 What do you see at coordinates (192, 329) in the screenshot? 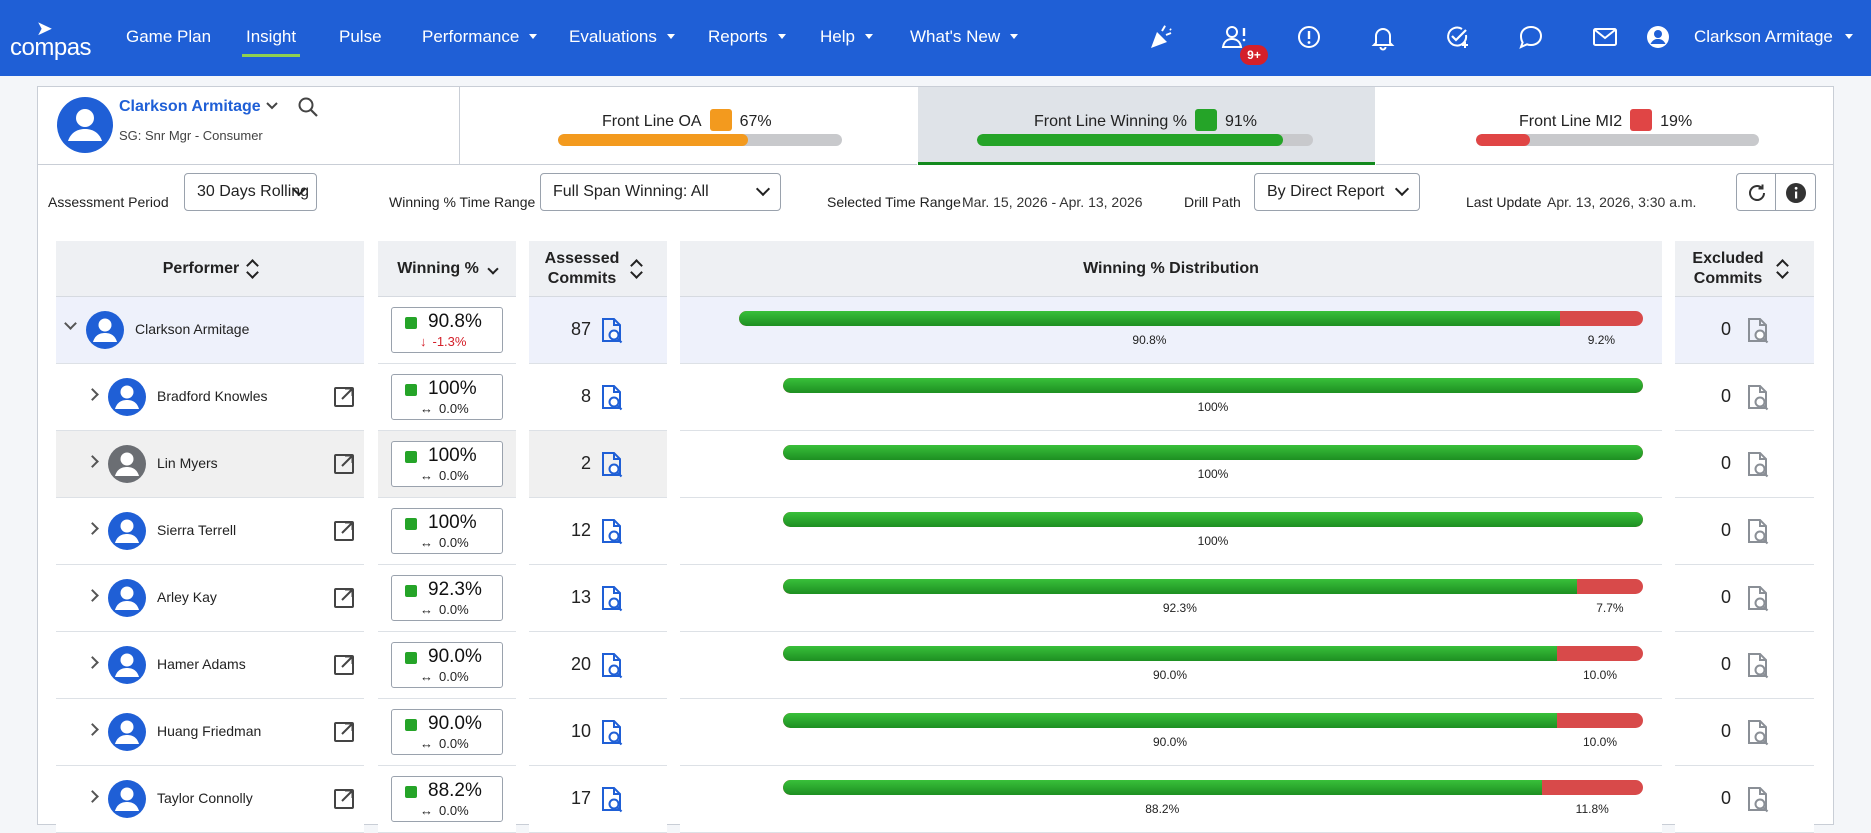
I see `performer-name: Clarkson Armitage` at bounding box center [192, 329].